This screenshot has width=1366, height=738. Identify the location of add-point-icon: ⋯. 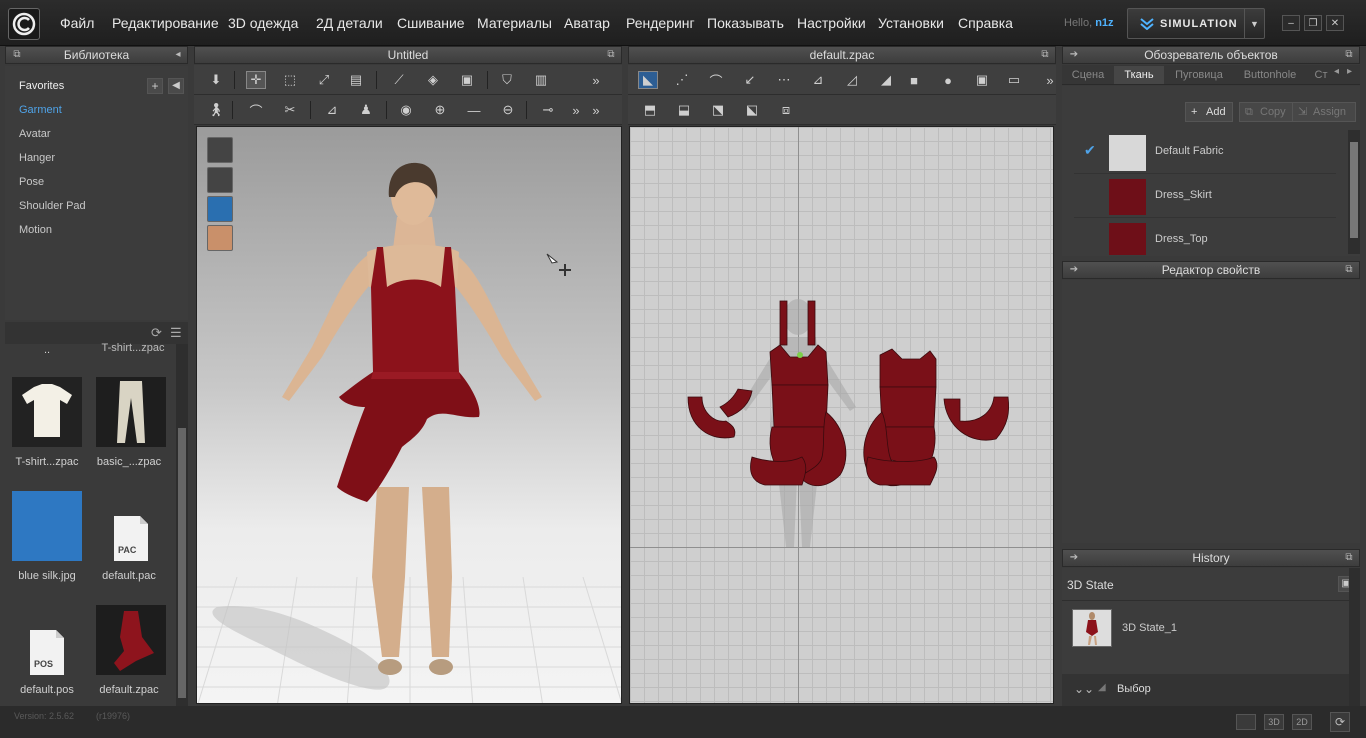
(784, 80).